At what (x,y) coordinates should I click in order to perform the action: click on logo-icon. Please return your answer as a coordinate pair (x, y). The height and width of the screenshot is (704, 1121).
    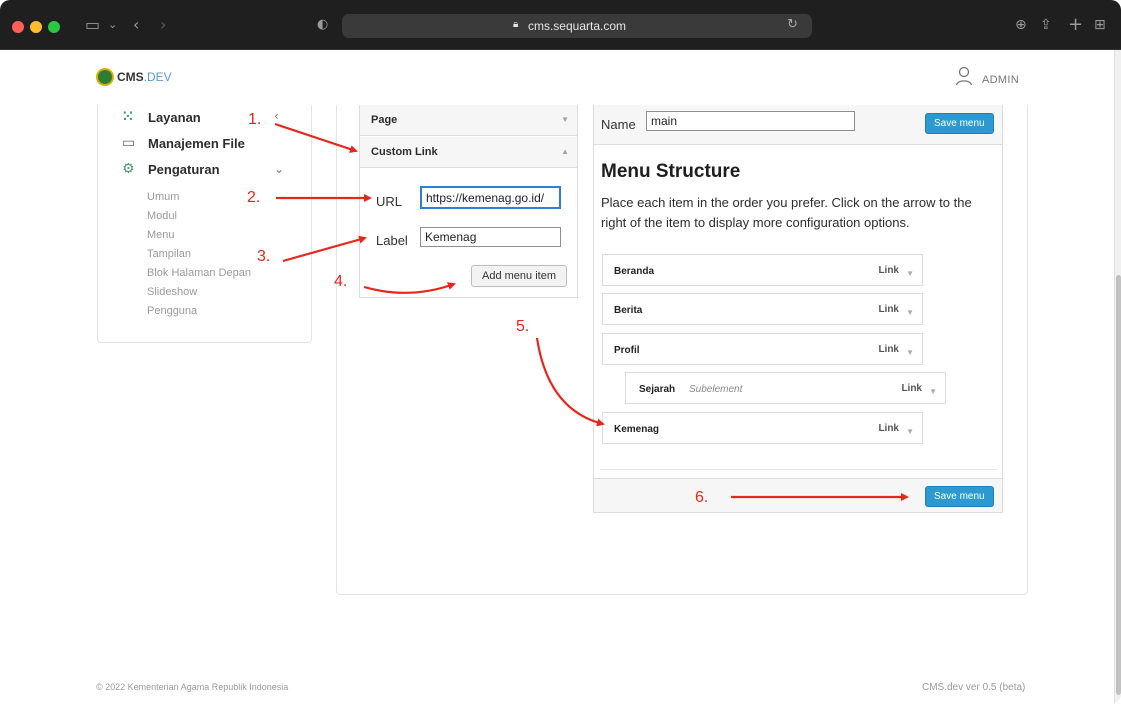
    Looking at the image, I should click on (105, 77).